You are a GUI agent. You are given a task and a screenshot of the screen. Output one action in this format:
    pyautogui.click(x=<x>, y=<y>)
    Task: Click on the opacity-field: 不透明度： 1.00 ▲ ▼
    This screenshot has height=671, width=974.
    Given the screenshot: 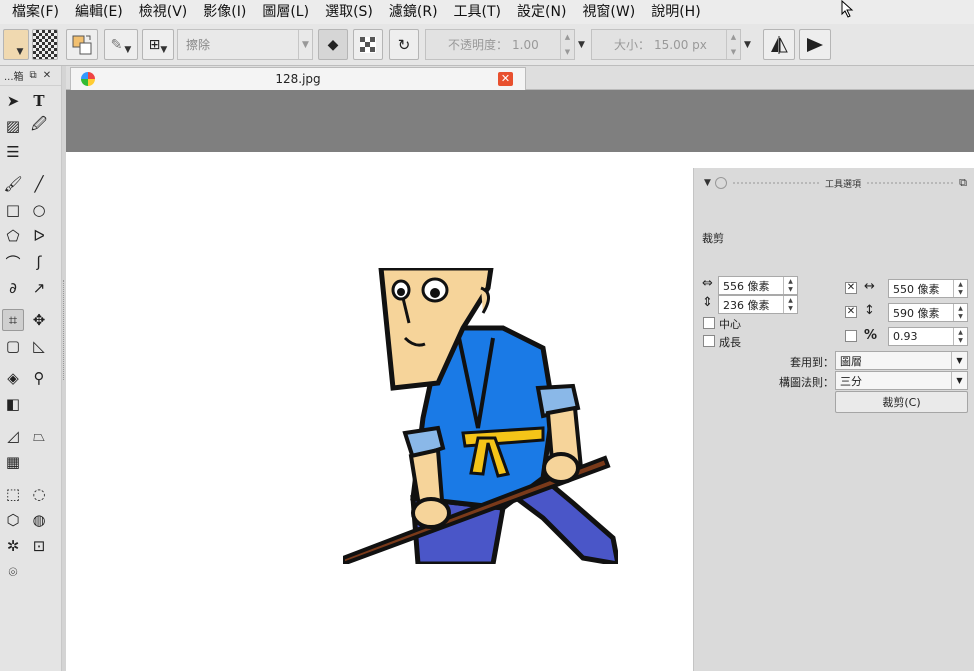 What is the action you would take?
    pyautogui.click(x=500, y=44)
    